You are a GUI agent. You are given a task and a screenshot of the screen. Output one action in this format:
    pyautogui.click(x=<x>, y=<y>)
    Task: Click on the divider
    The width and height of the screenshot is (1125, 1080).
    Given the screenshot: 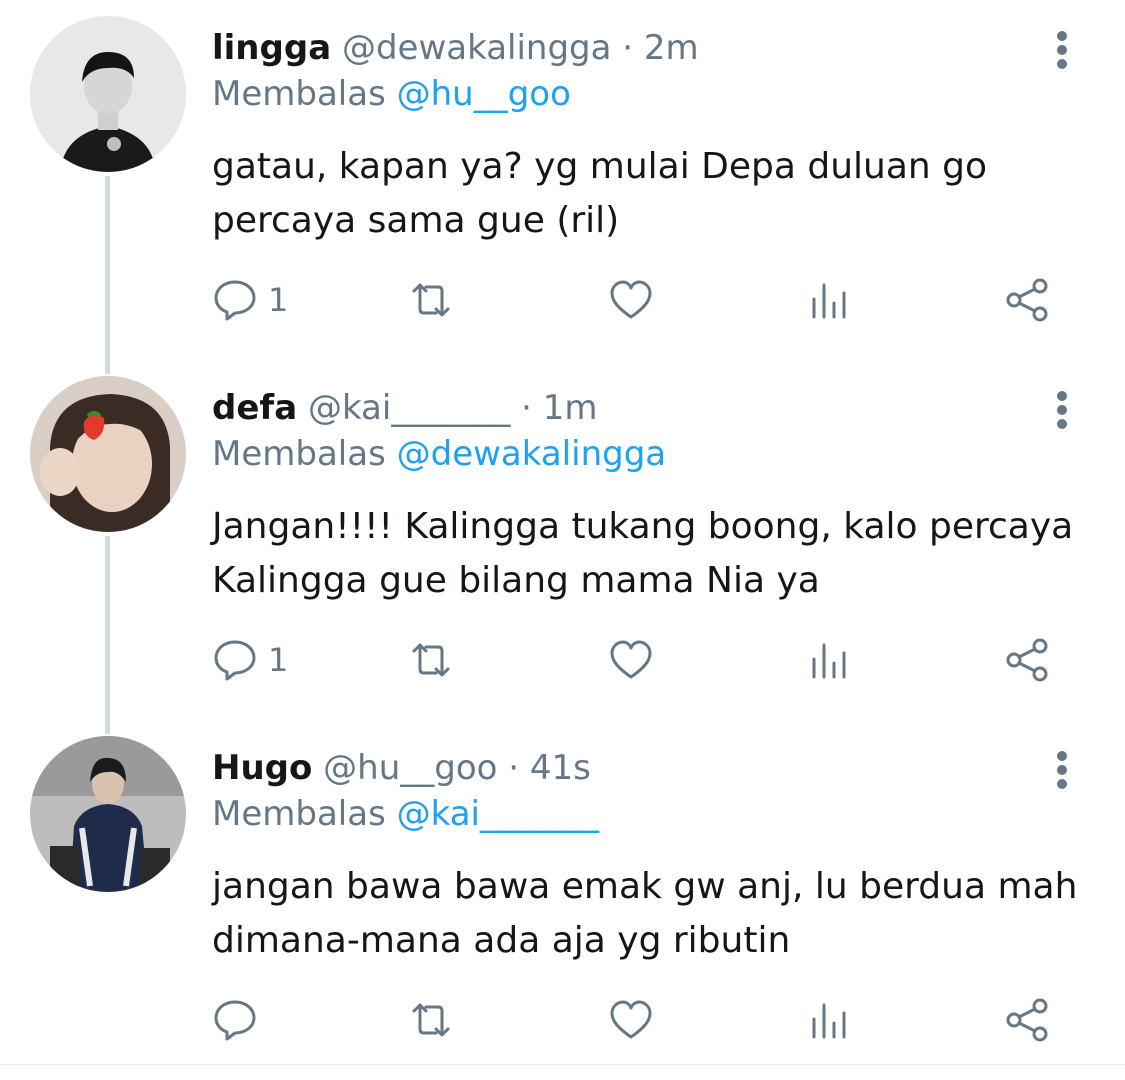 What is the action you would take?
    pyautogui.click(x=562, y=1064)
    